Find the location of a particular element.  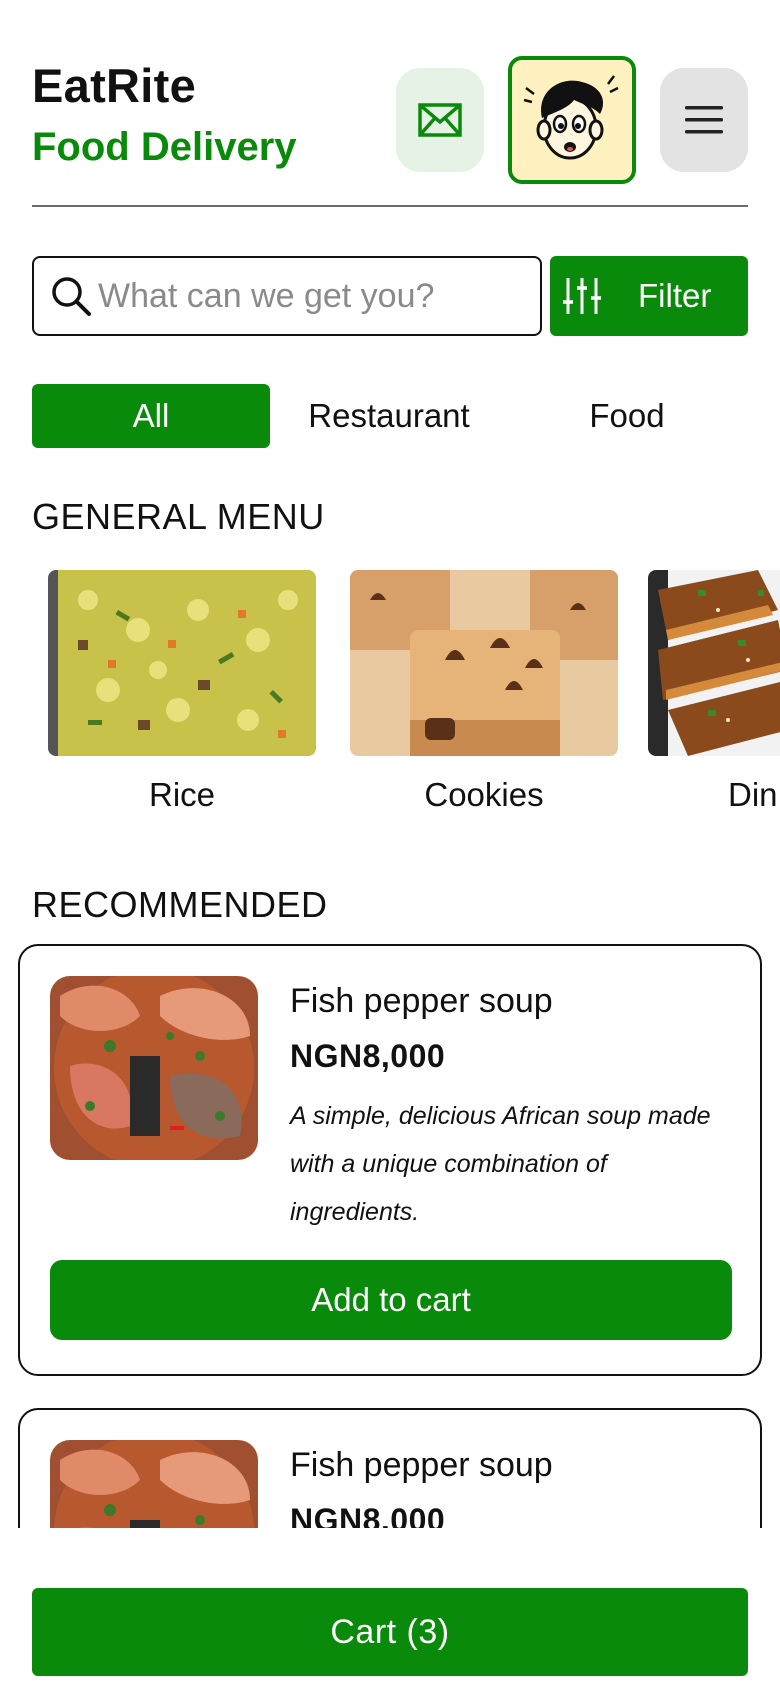

messages-button is located at coordinates (440, 120).